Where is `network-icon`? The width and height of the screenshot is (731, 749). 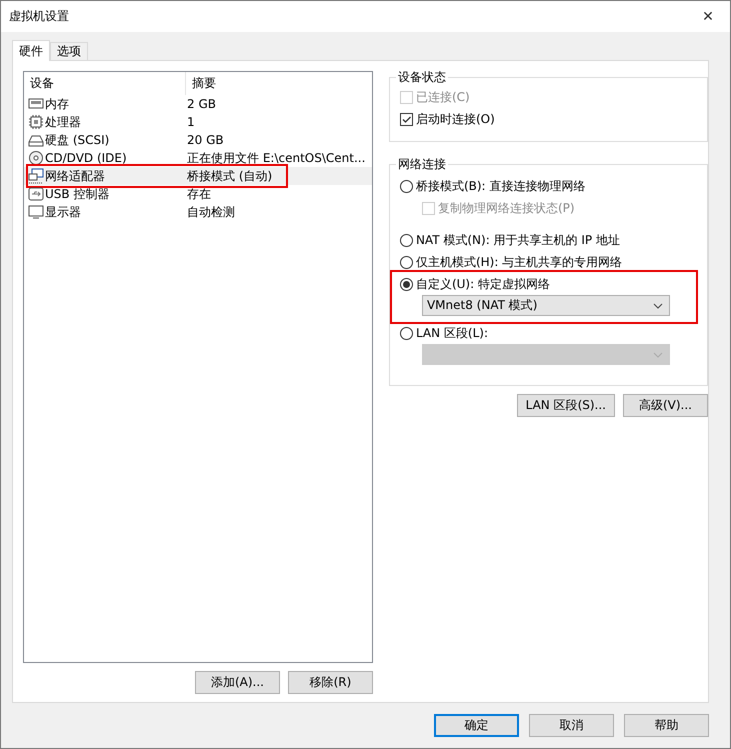
network-icon is located at coordinates (36, 176).